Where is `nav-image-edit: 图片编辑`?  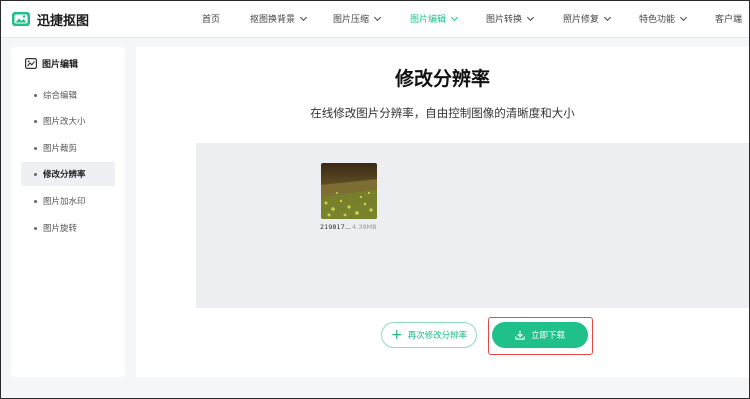
nav-image-edit: 图片编辑 is located at coordinates (434, 18).